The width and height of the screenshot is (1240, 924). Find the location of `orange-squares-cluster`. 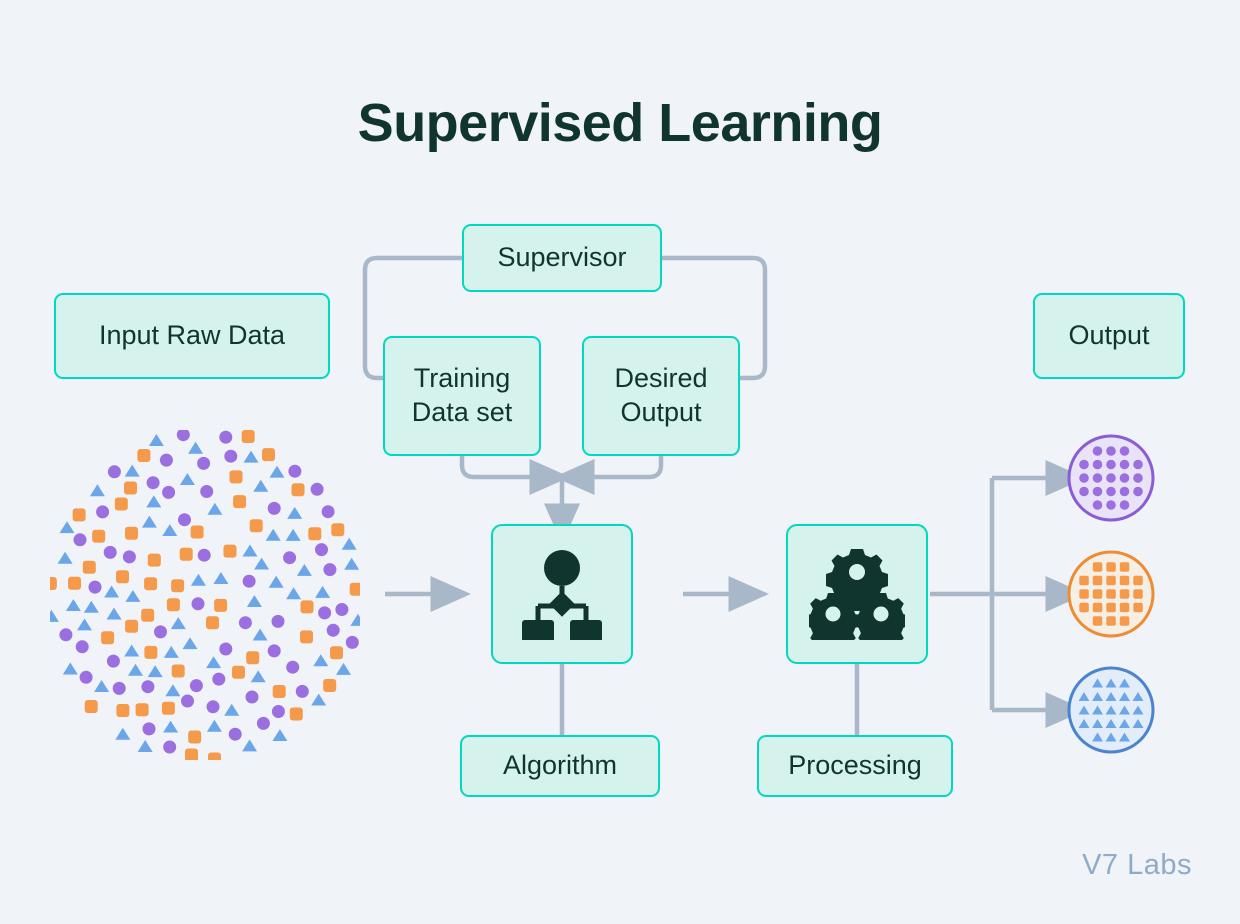

orange-squares-cluster is located at coordinates (1111, 594).